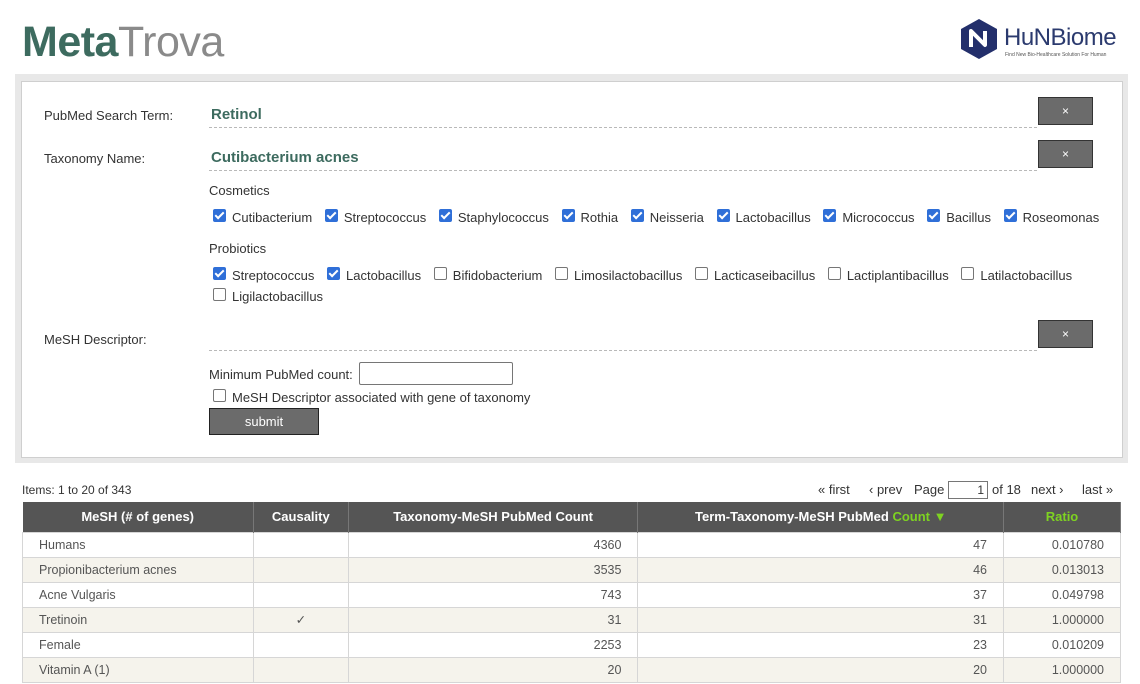  What do you see at coordinates (628, 276) in the screenshot?
I see `checkbox-label: Limosilactobacillus` at bounding box center [628, 276].